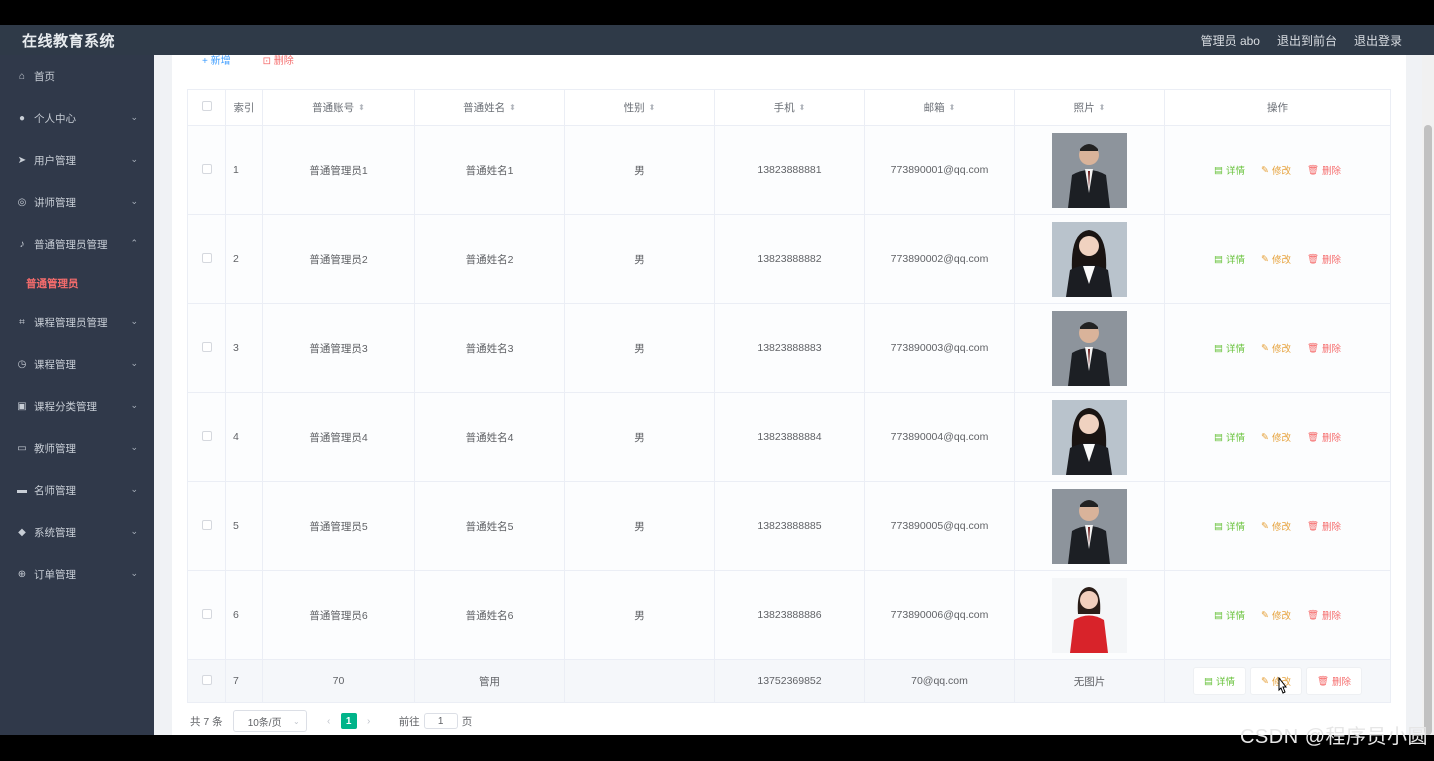 The height and width of the screenshot is (761, 1434). Describe the element at coordinates (639, 526) in the screenshot. I see `cell-gender: 男` at that location.